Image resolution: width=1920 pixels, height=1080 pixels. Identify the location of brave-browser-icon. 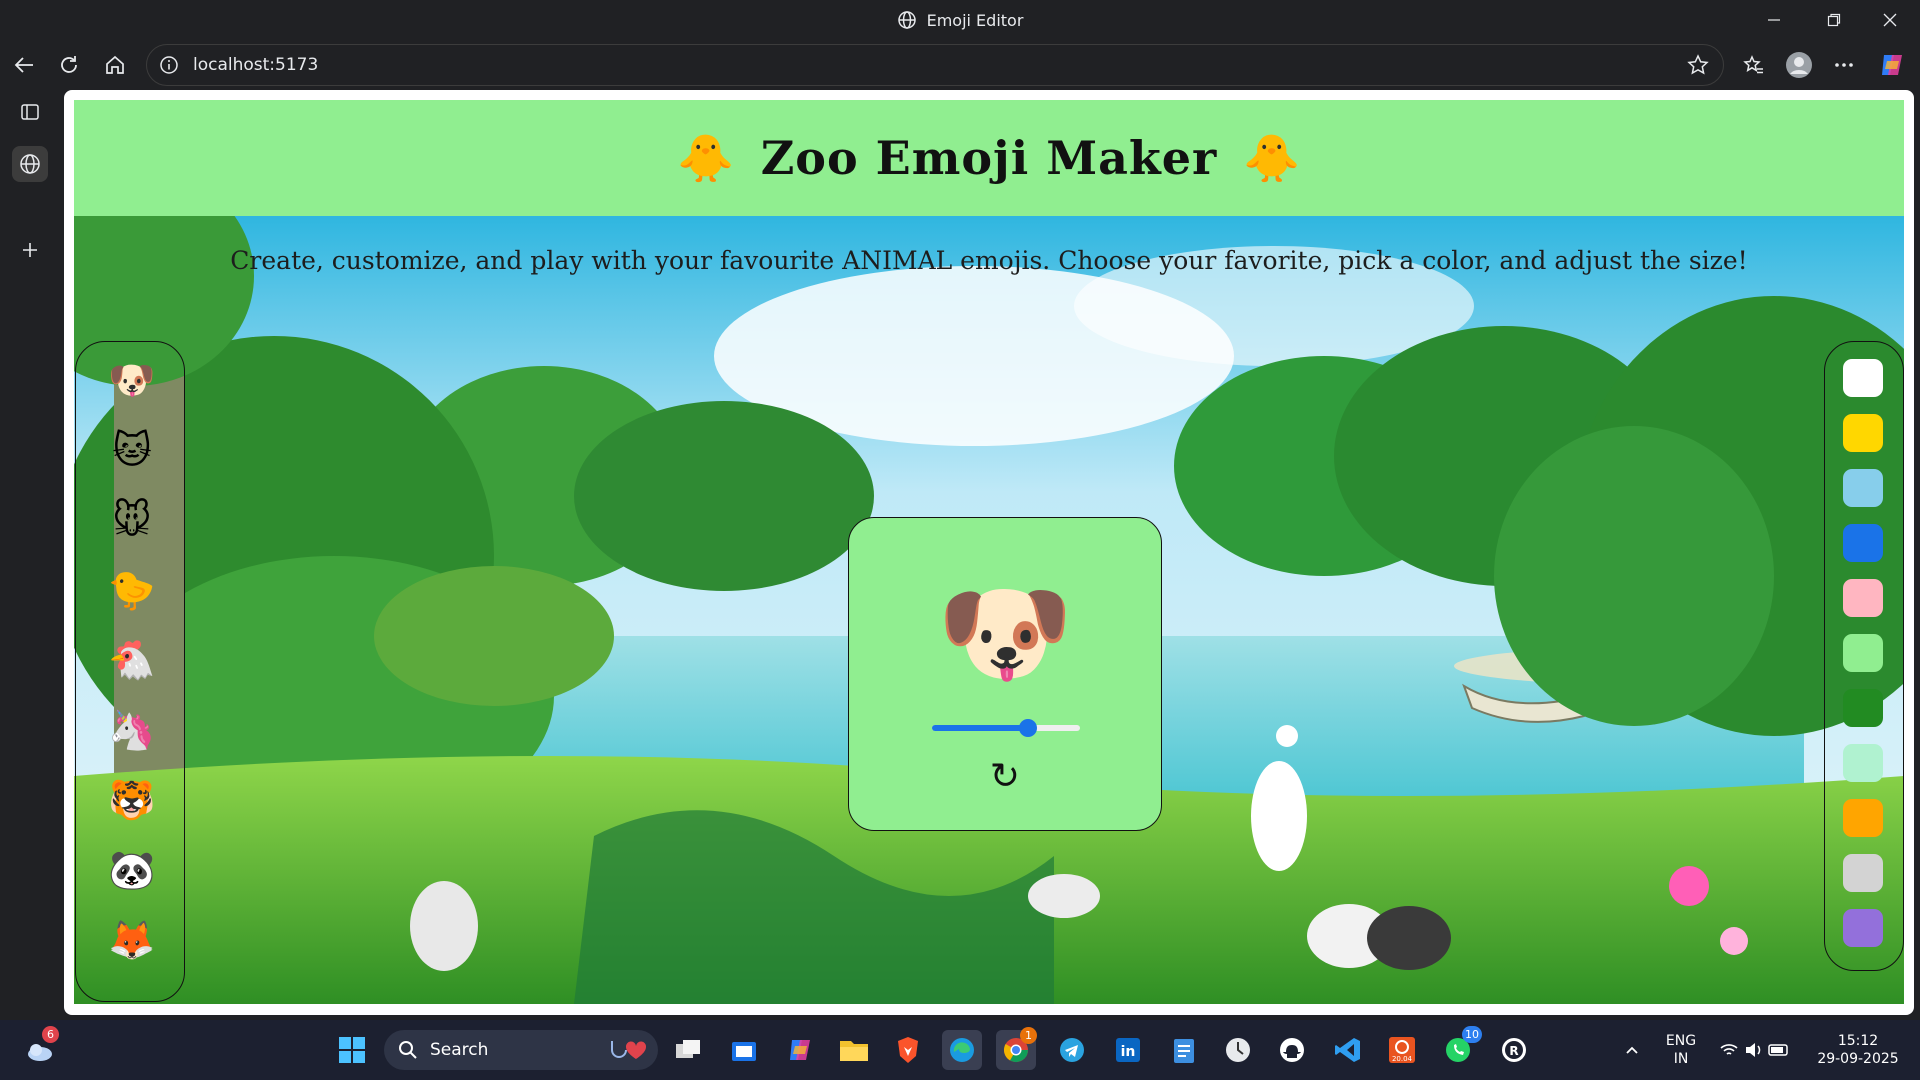
(908, 1050).